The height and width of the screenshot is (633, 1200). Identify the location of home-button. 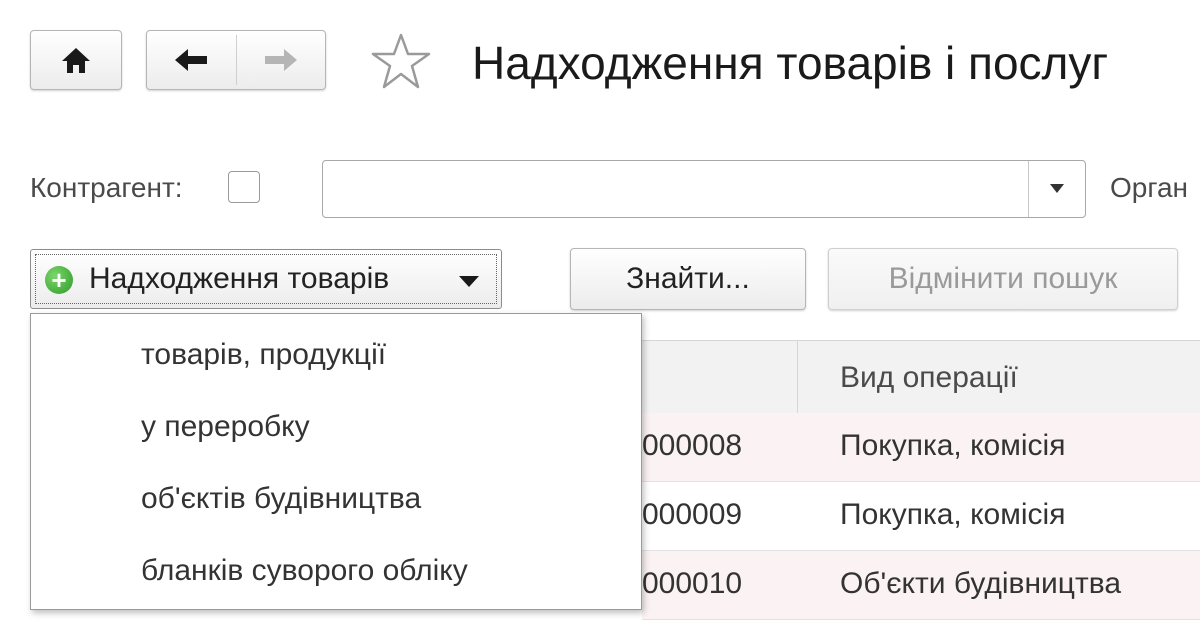
(76, 60).